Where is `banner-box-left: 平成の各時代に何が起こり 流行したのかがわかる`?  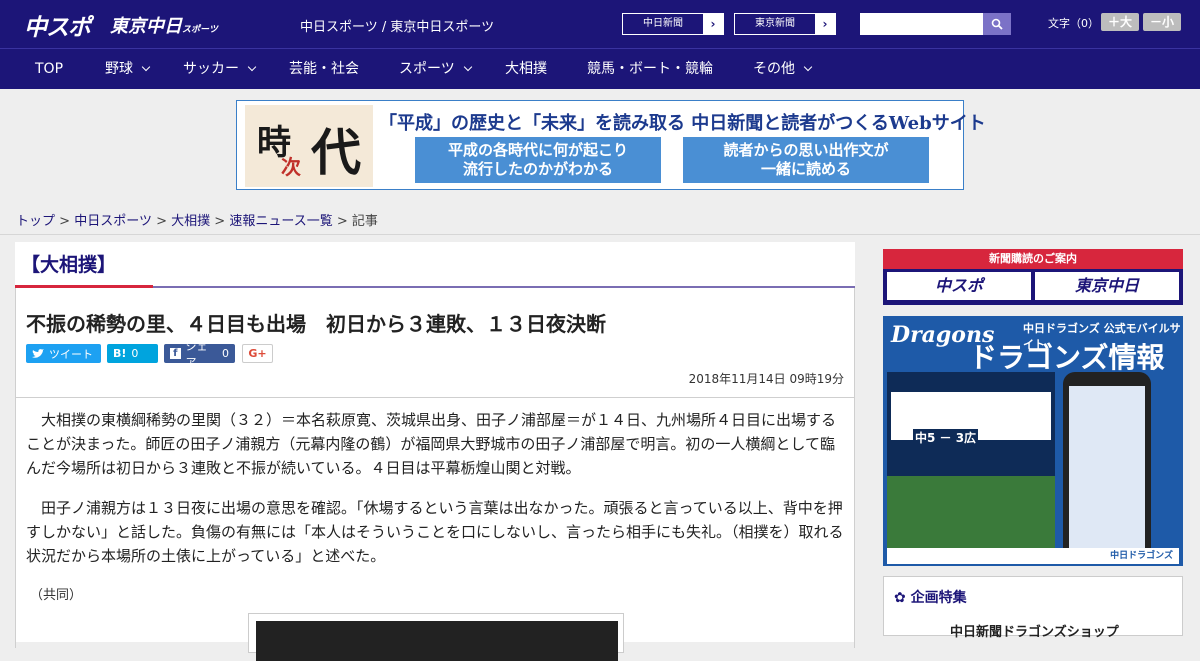 banner-box-left: 平成の各時代に何が起こり 流行したのかがわかる is located at coordinates (538, 160).